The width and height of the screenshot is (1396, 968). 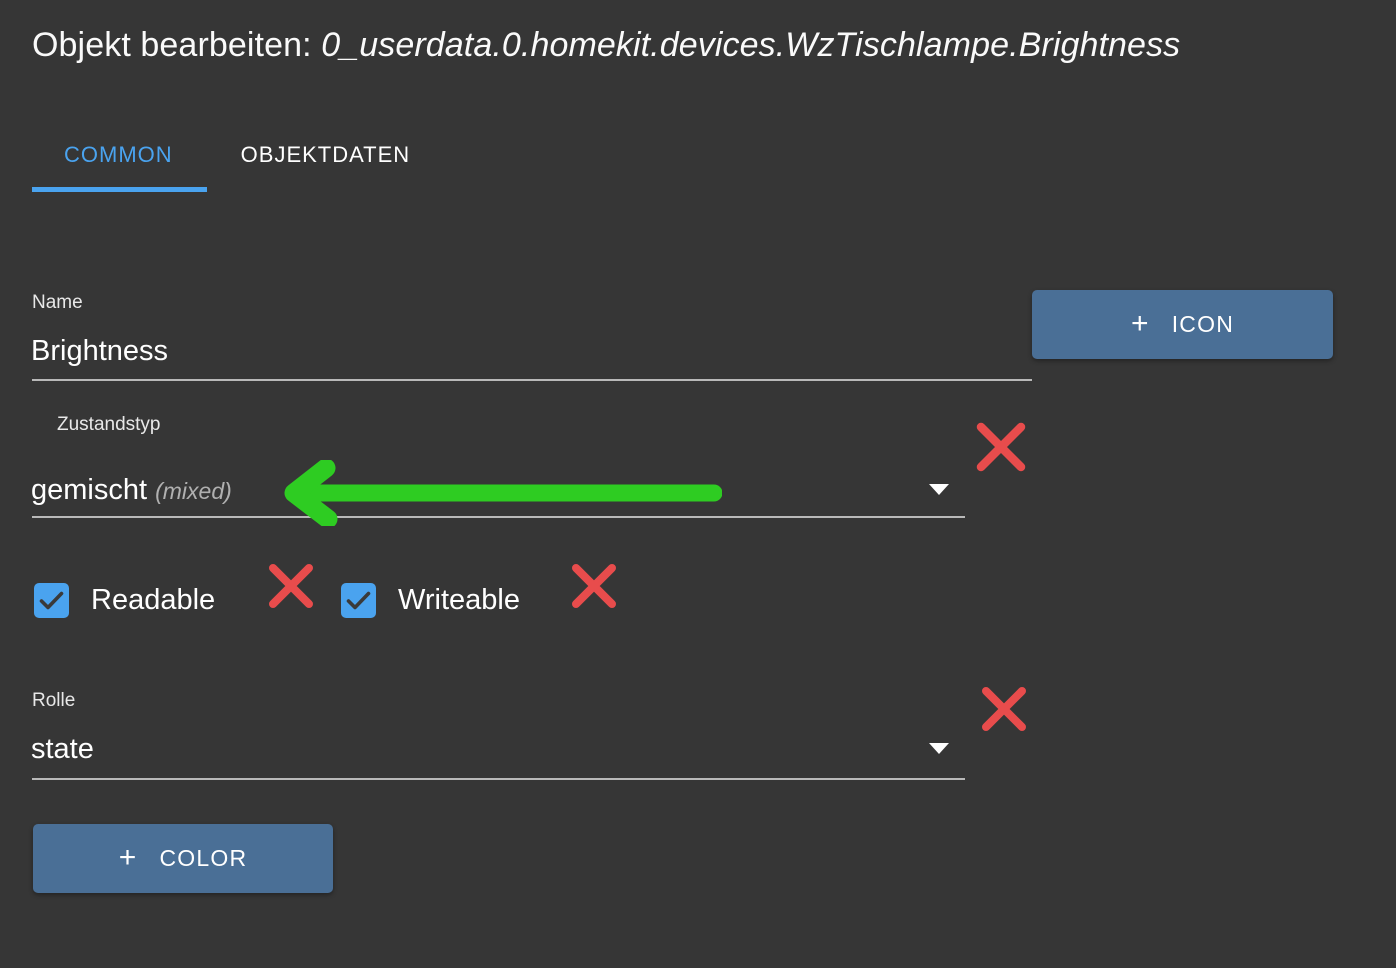 What do you see at coordinates (193, 491) in the screenshot?
I see `state-type-value-suffix: (mixed)` at bounding box center [193, 491].